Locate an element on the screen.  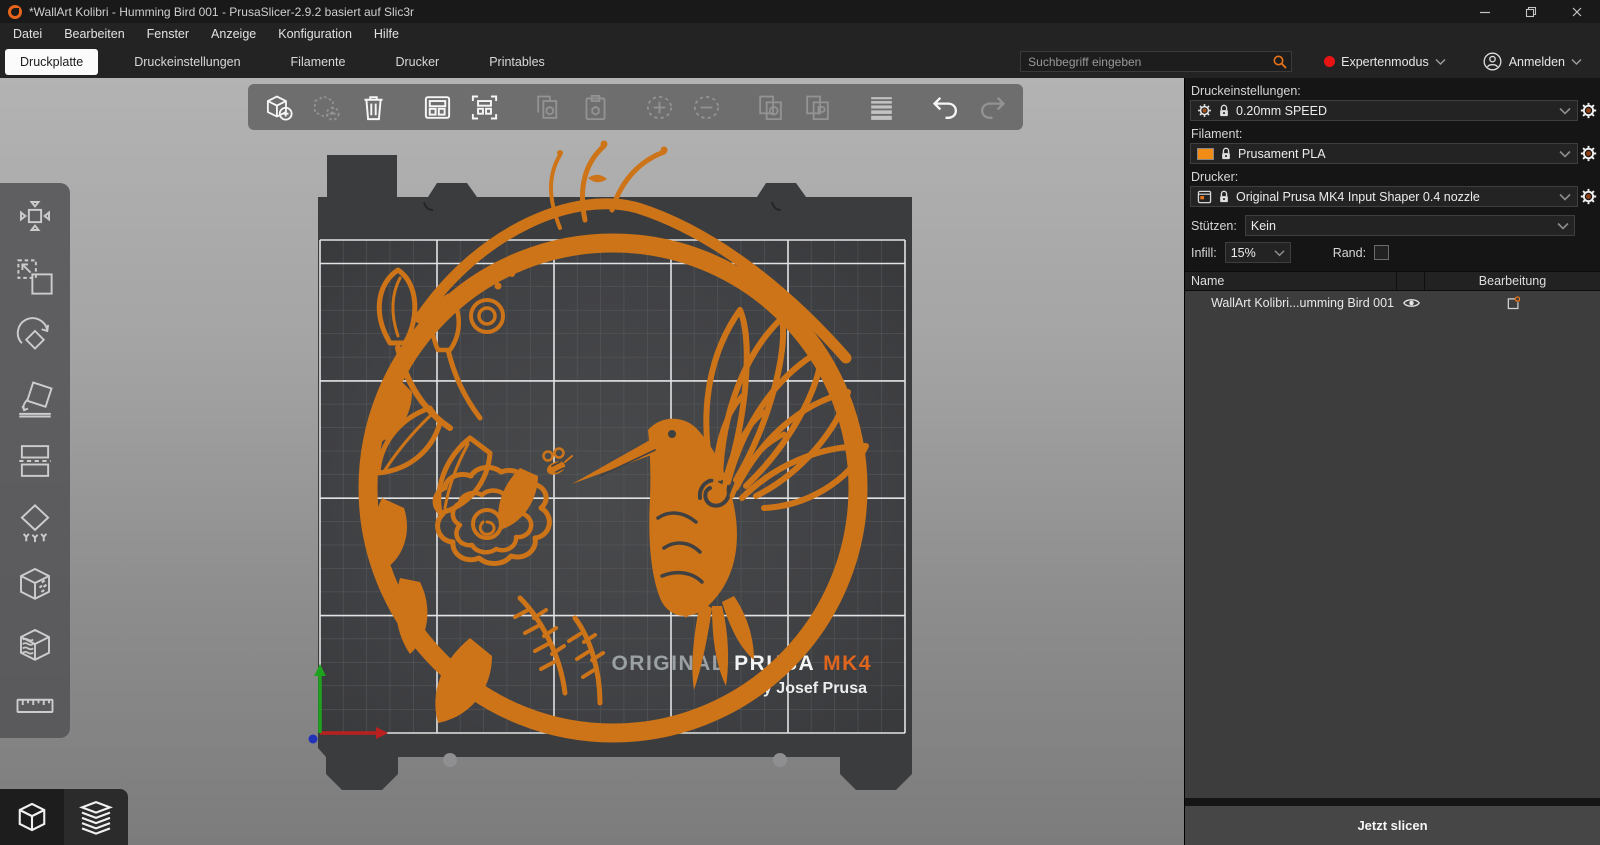
move-icon is located at coordinates (35, 216).